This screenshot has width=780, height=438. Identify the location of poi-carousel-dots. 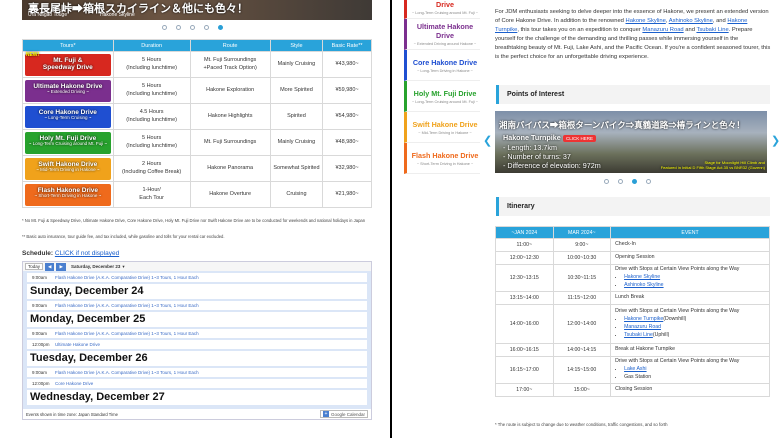
(627, 181).